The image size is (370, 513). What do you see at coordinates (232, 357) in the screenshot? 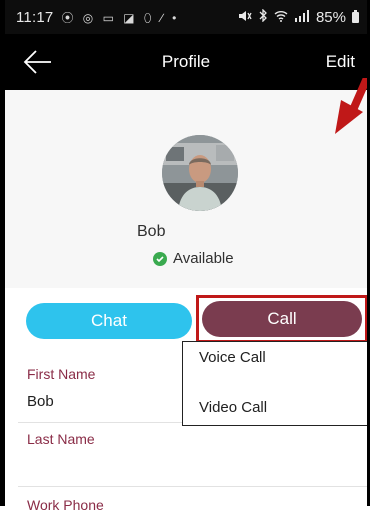
I see `voice-call-option: Voice Call` at bounding box center [232, 357].